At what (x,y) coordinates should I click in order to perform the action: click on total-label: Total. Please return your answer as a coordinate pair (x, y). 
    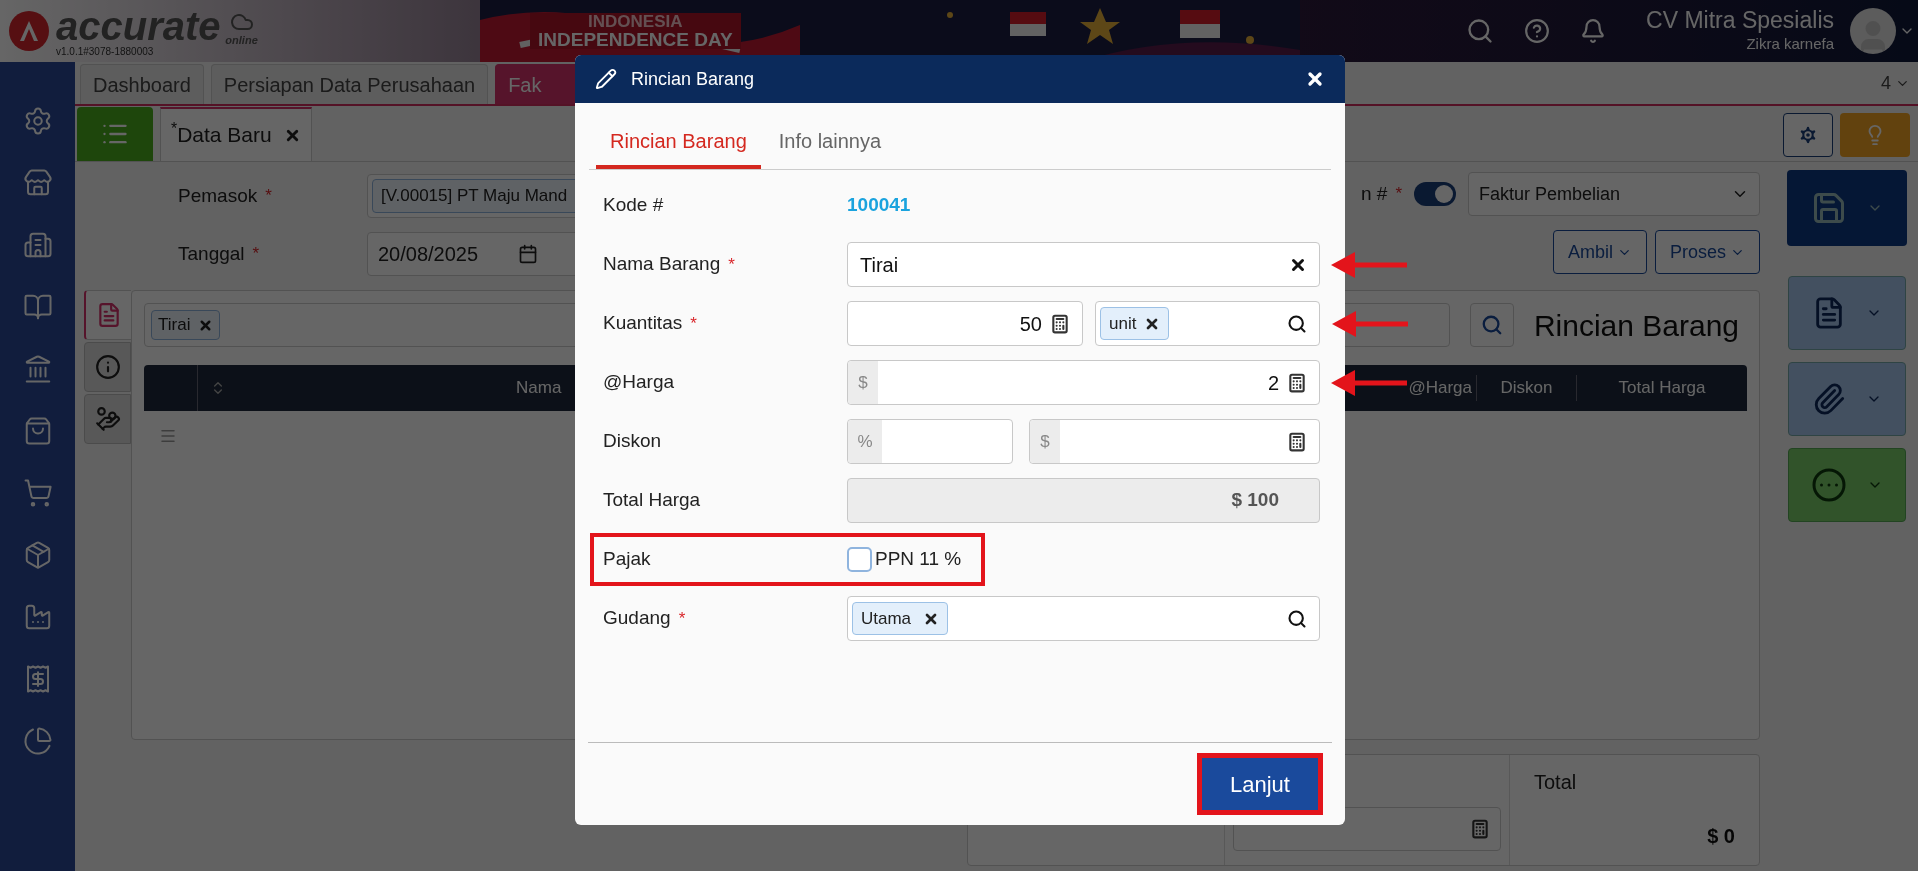
    Looking at the image, I should click on (1556, 782).